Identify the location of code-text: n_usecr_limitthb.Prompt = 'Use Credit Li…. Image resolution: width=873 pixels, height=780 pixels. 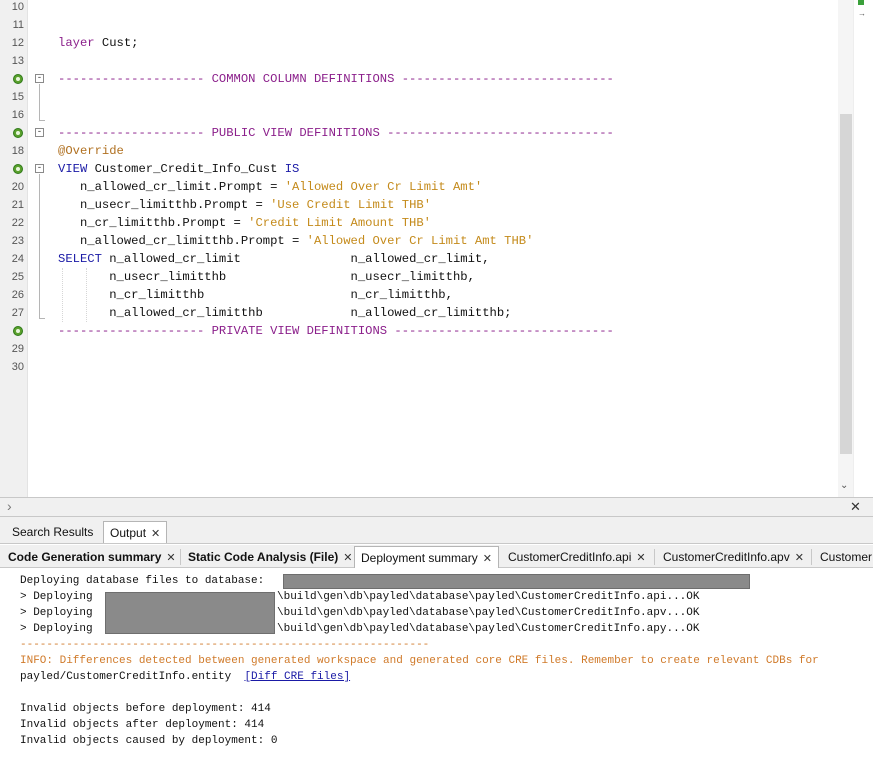
(244, 205).